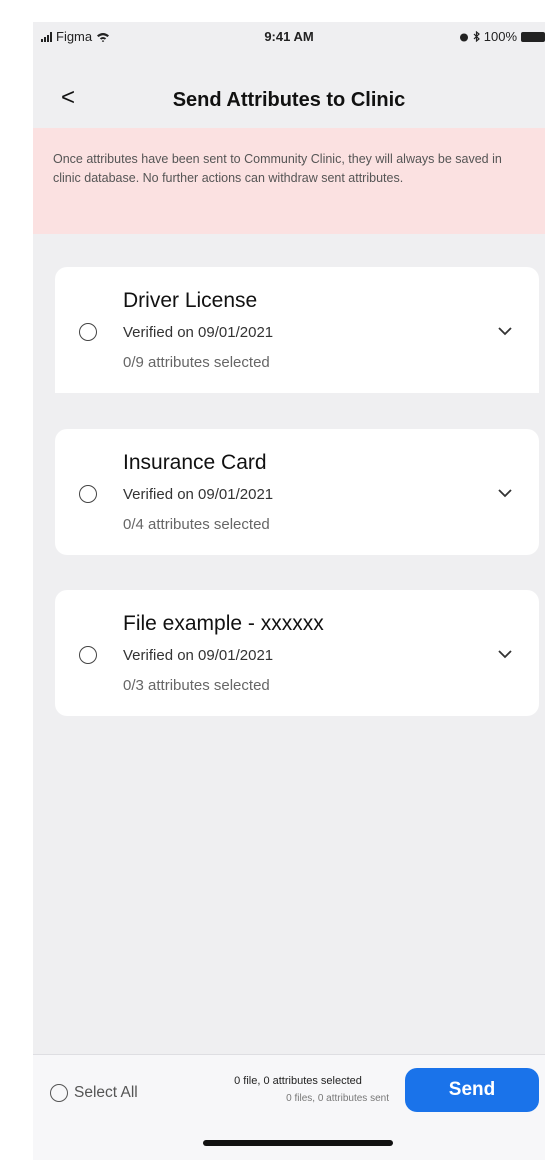 This screenshot has height=1160, width=545. Describe the element at coordinates (298, 1143) in the screenshot. I see `home-indicator` at that location.